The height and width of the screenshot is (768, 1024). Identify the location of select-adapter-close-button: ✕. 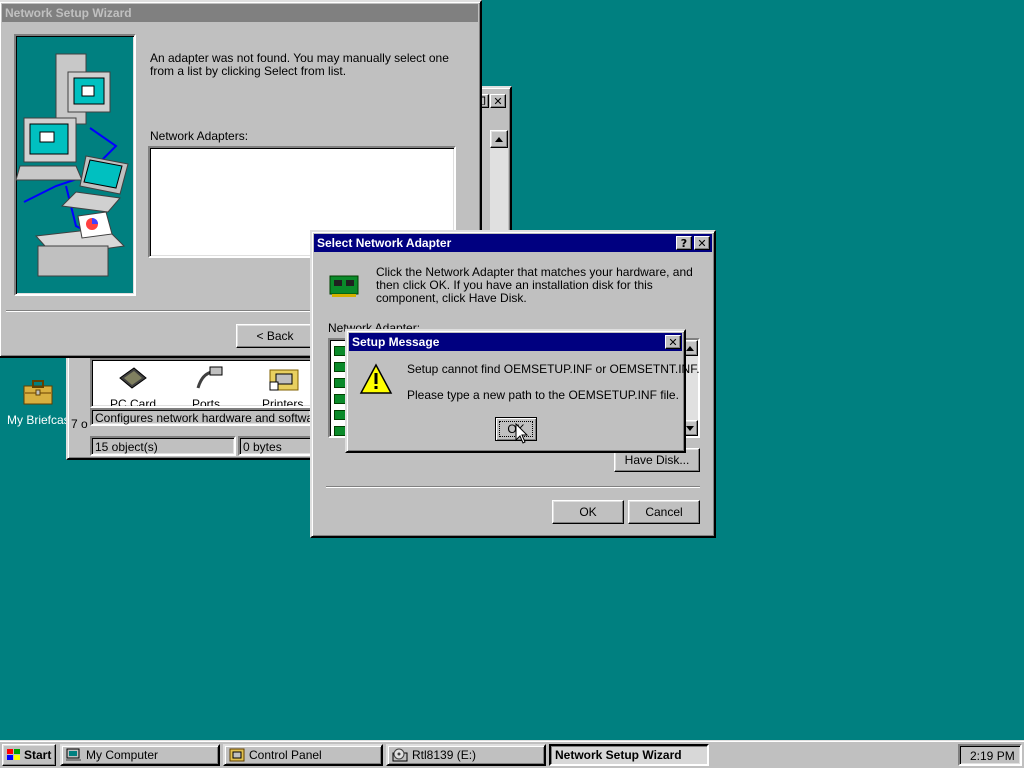
(702, 243).